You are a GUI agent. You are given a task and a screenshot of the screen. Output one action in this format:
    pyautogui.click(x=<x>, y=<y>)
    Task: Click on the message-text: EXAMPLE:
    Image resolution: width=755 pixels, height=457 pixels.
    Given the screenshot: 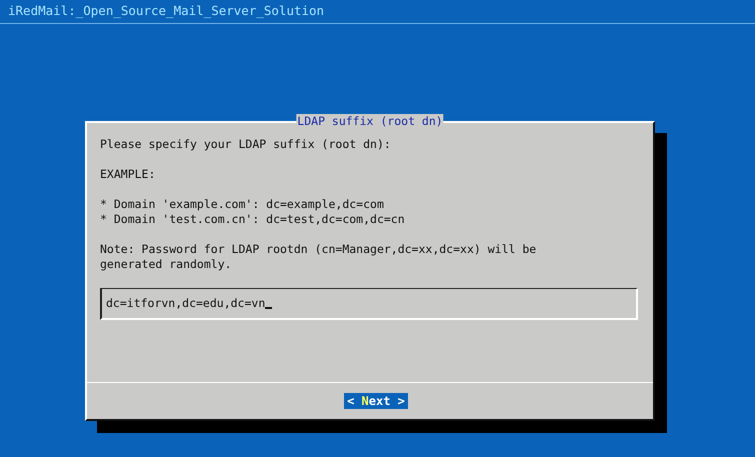 What is the action you would take?
    pyautogui.click(x=128, y=174)
    